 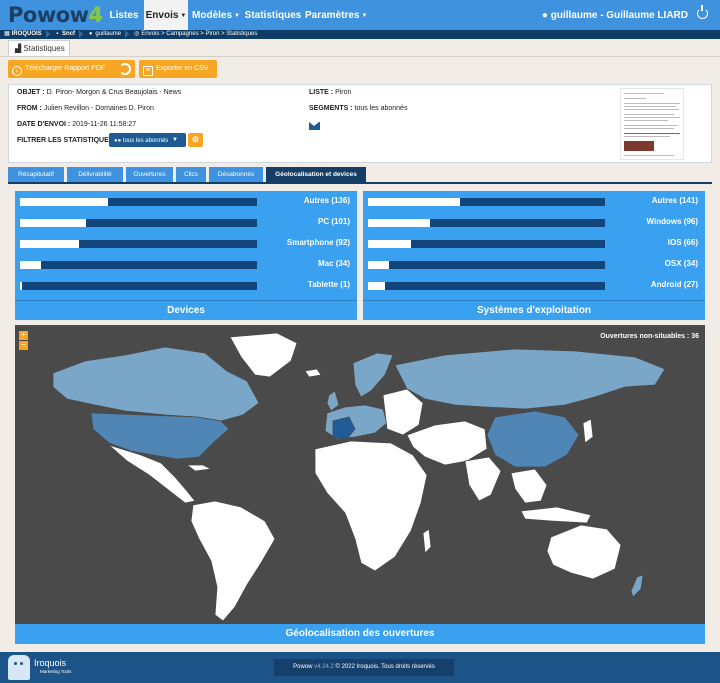 What do you see at coordinates (77, 124) in the screenshot?
I see `date-line: DATE D'ENVOI : 2019-11-26 11:58:27` at bounding box center [77, 124].